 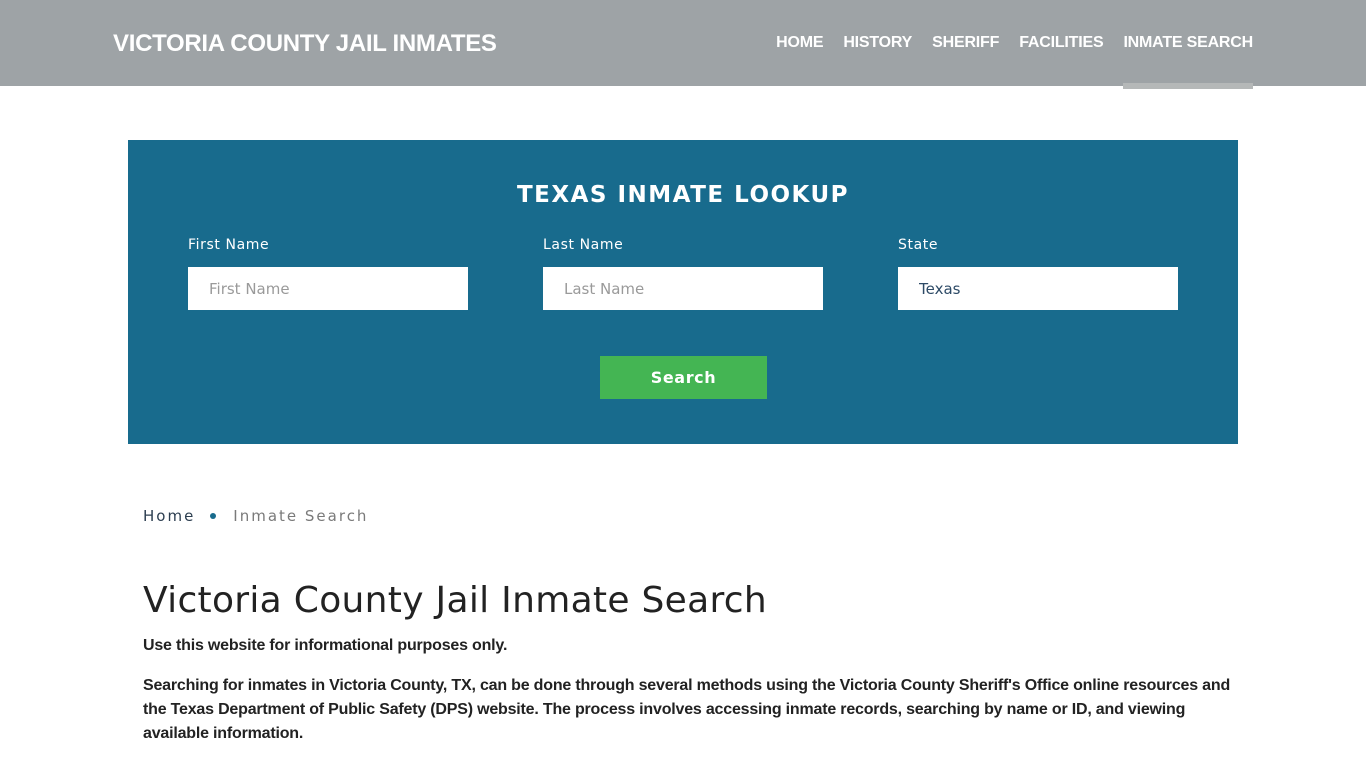 I want to click on nav-home: HOME, so click(x=799, y=43).